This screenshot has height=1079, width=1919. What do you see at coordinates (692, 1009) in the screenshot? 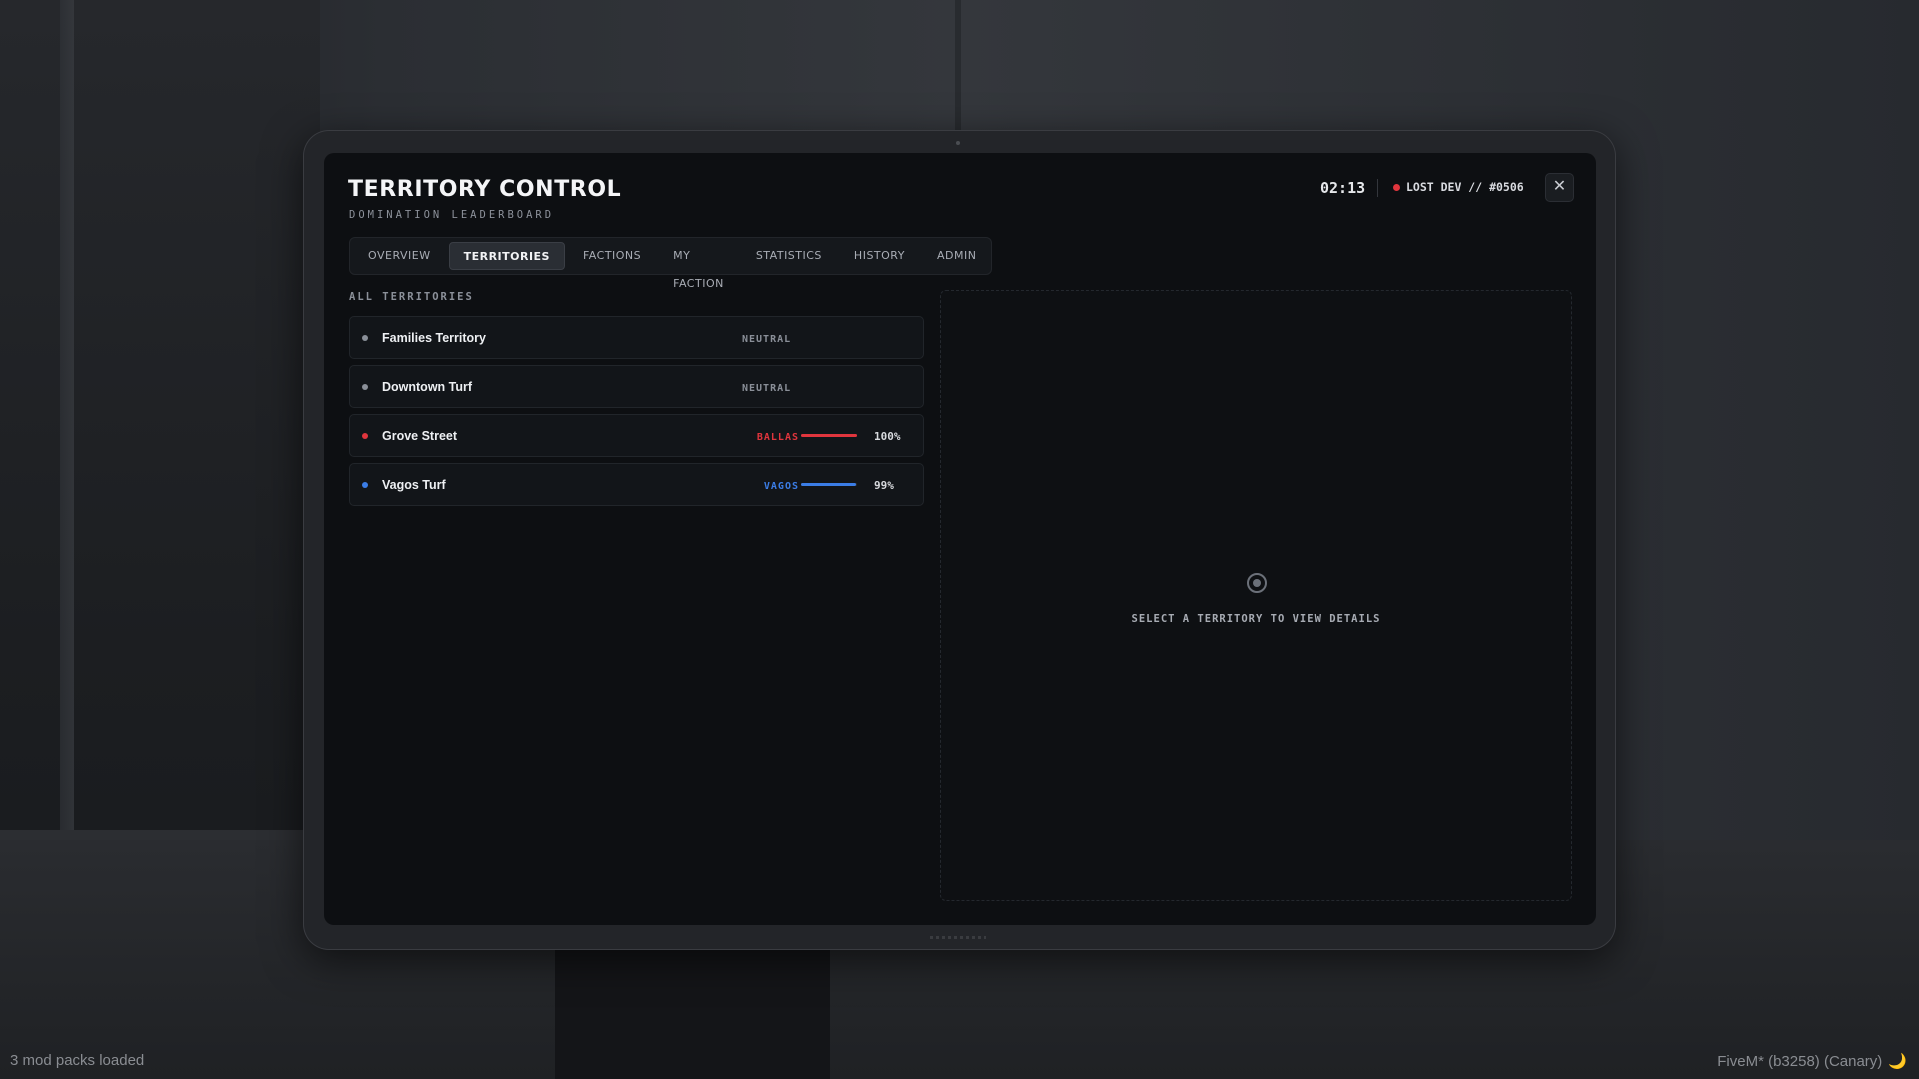
I see `player-legs` at bounding box center [692, 1009].